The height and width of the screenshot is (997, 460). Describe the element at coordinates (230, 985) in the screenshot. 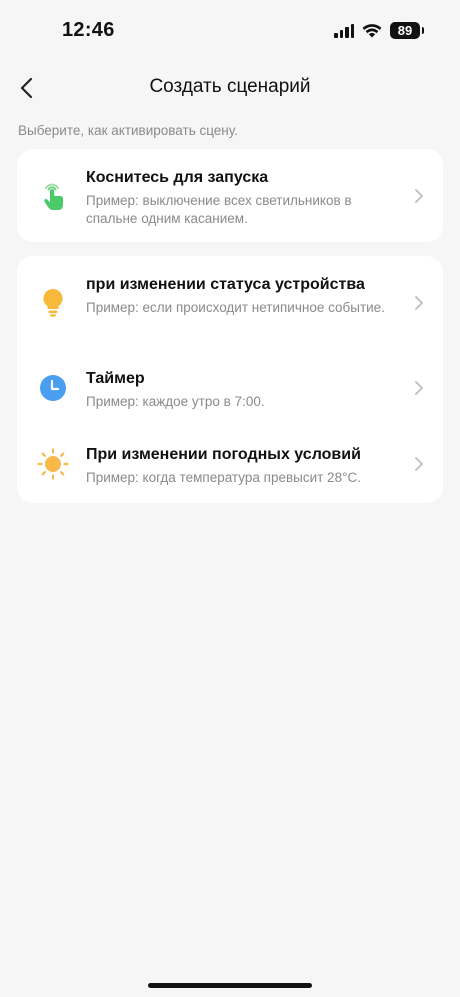

I see `home-indicator` at that location.